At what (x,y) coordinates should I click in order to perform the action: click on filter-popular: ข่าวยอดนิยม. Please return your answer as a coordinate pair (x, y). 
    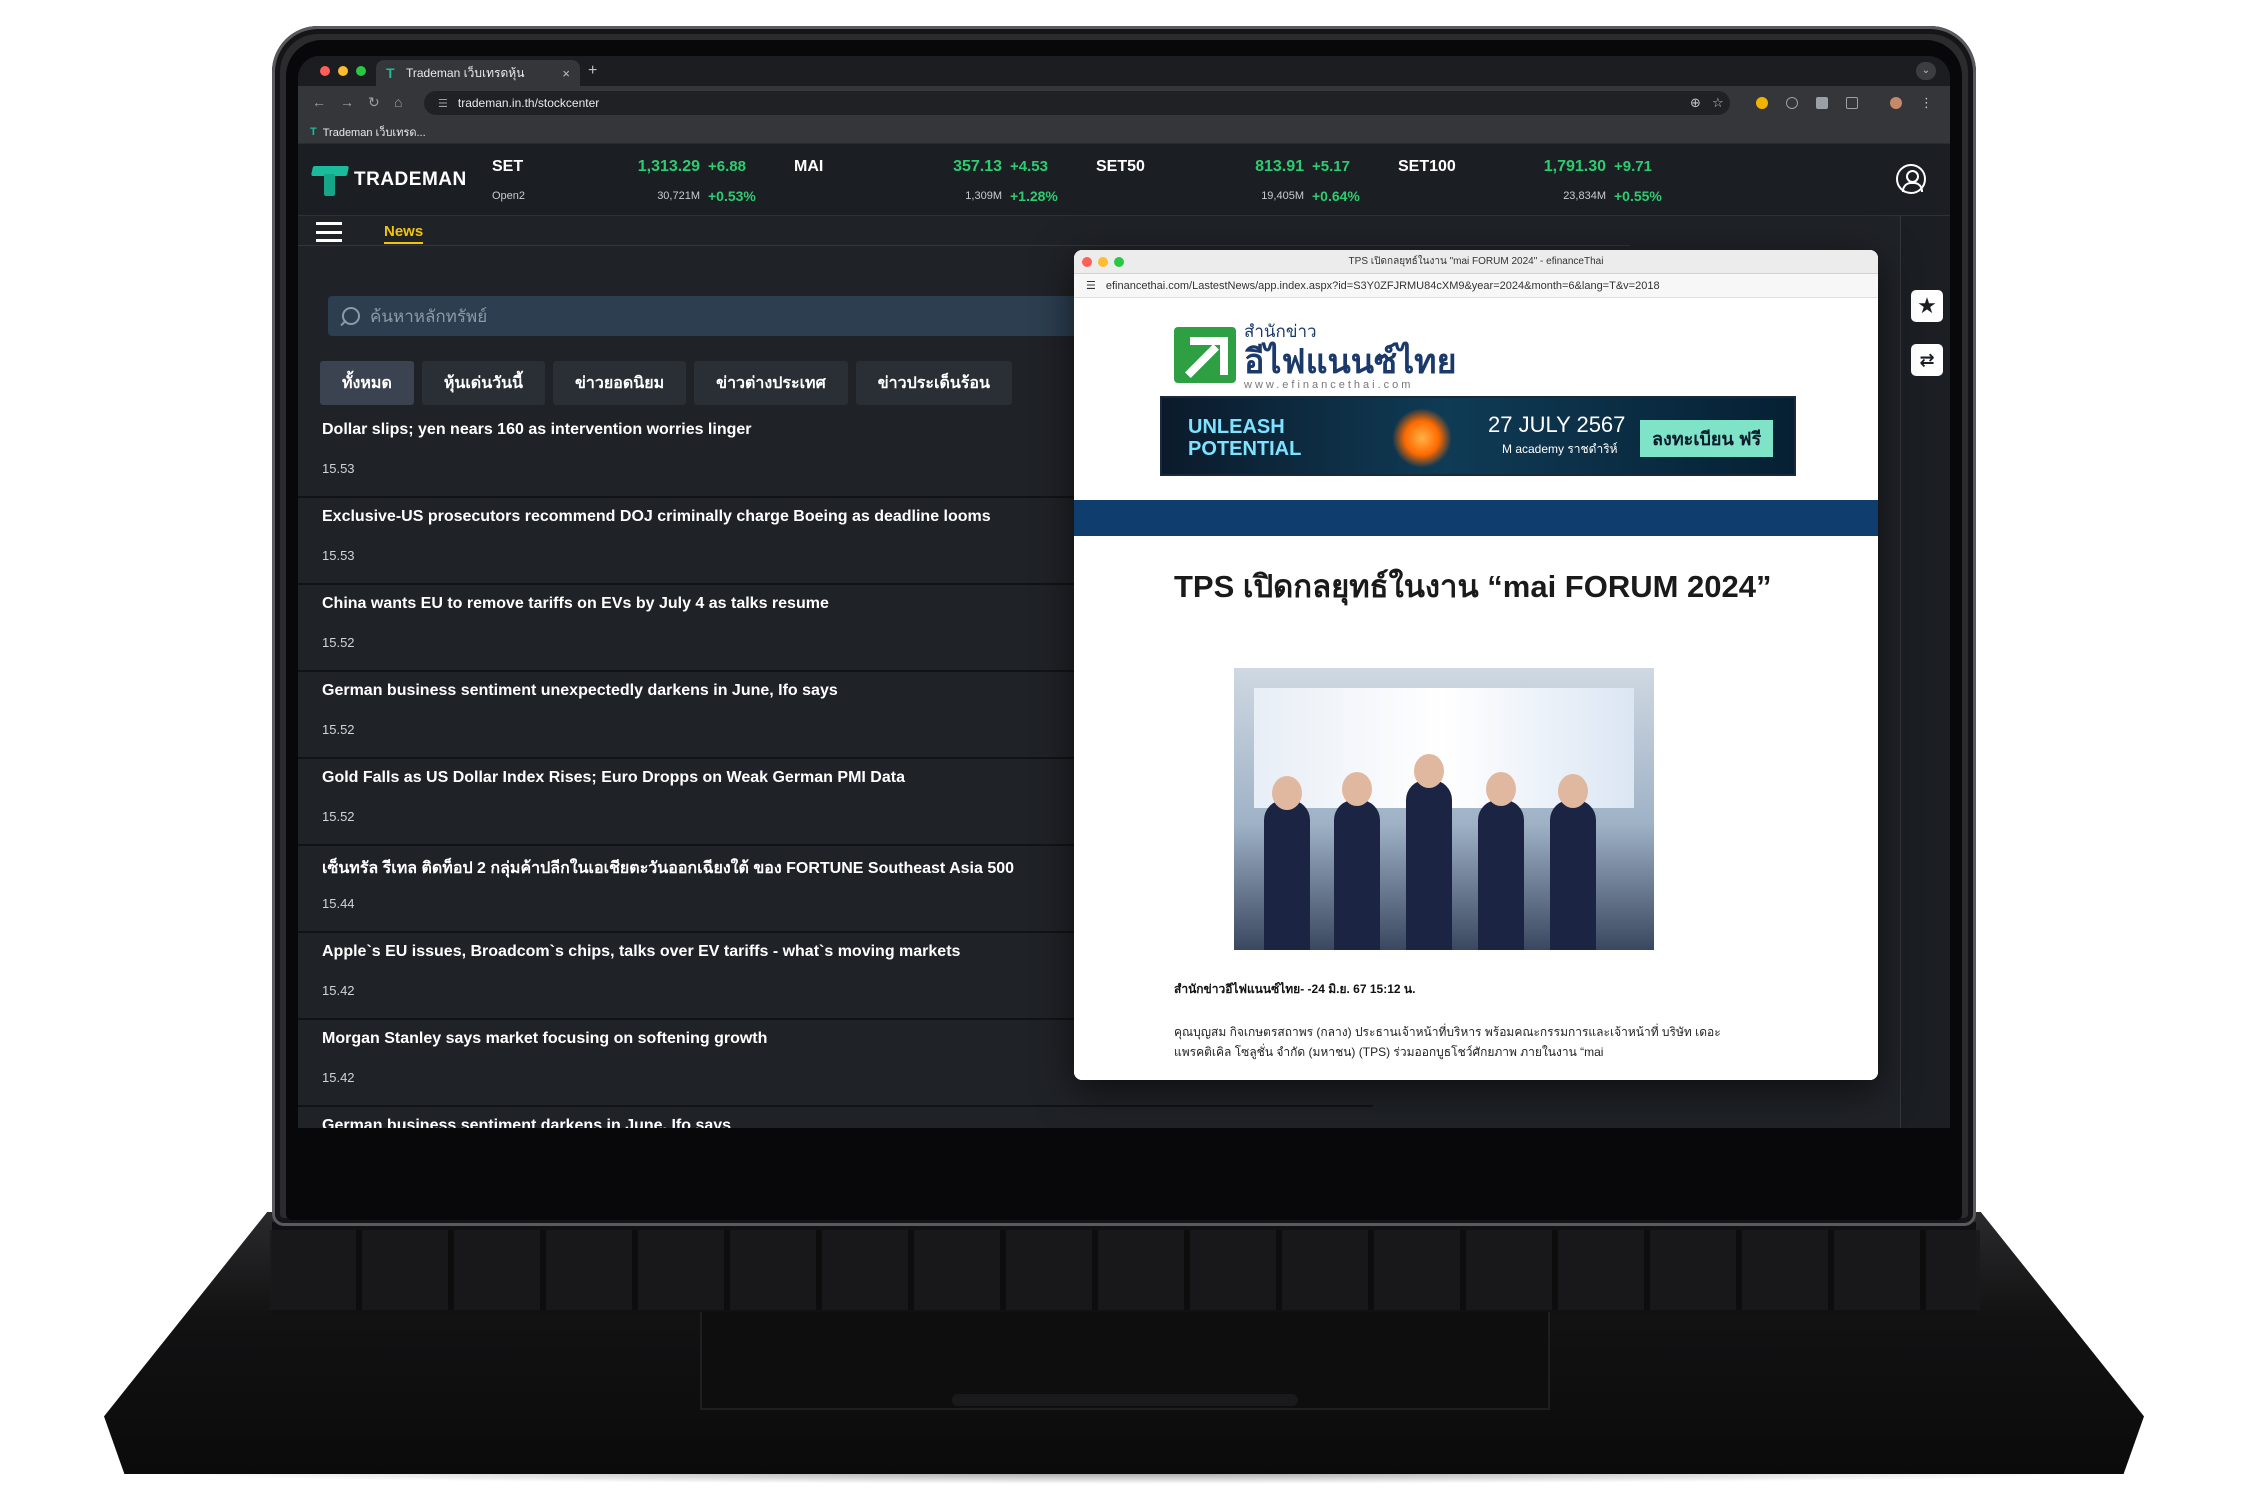
    Looking at the image, I should click on (619, 383).